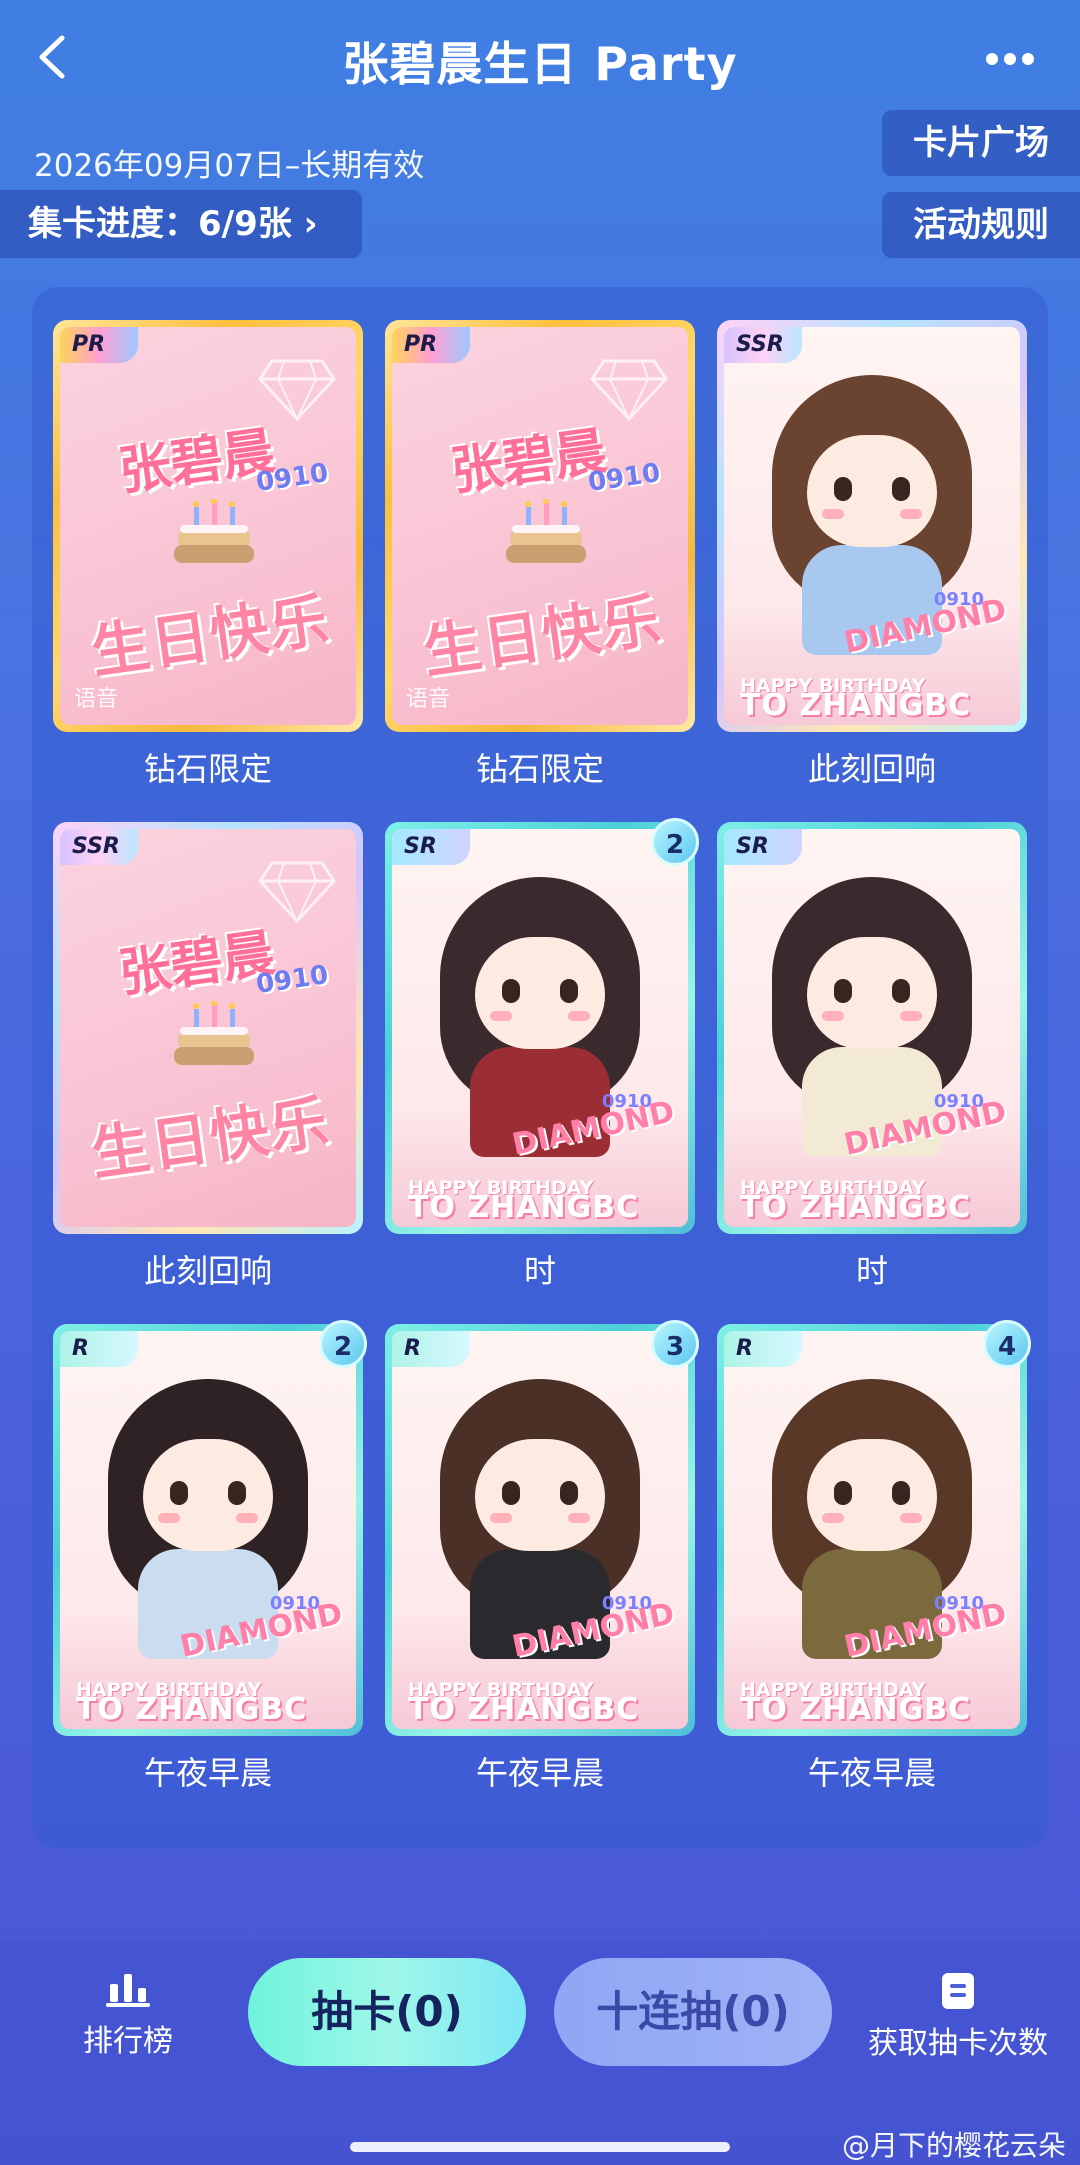 This screenshot has height=2165, width=1080. What do you see at coordinates (387, 2012) in the screenshot?
I see `draw-card-button: 抽卡(0)` at bounding box center [387, 2012].